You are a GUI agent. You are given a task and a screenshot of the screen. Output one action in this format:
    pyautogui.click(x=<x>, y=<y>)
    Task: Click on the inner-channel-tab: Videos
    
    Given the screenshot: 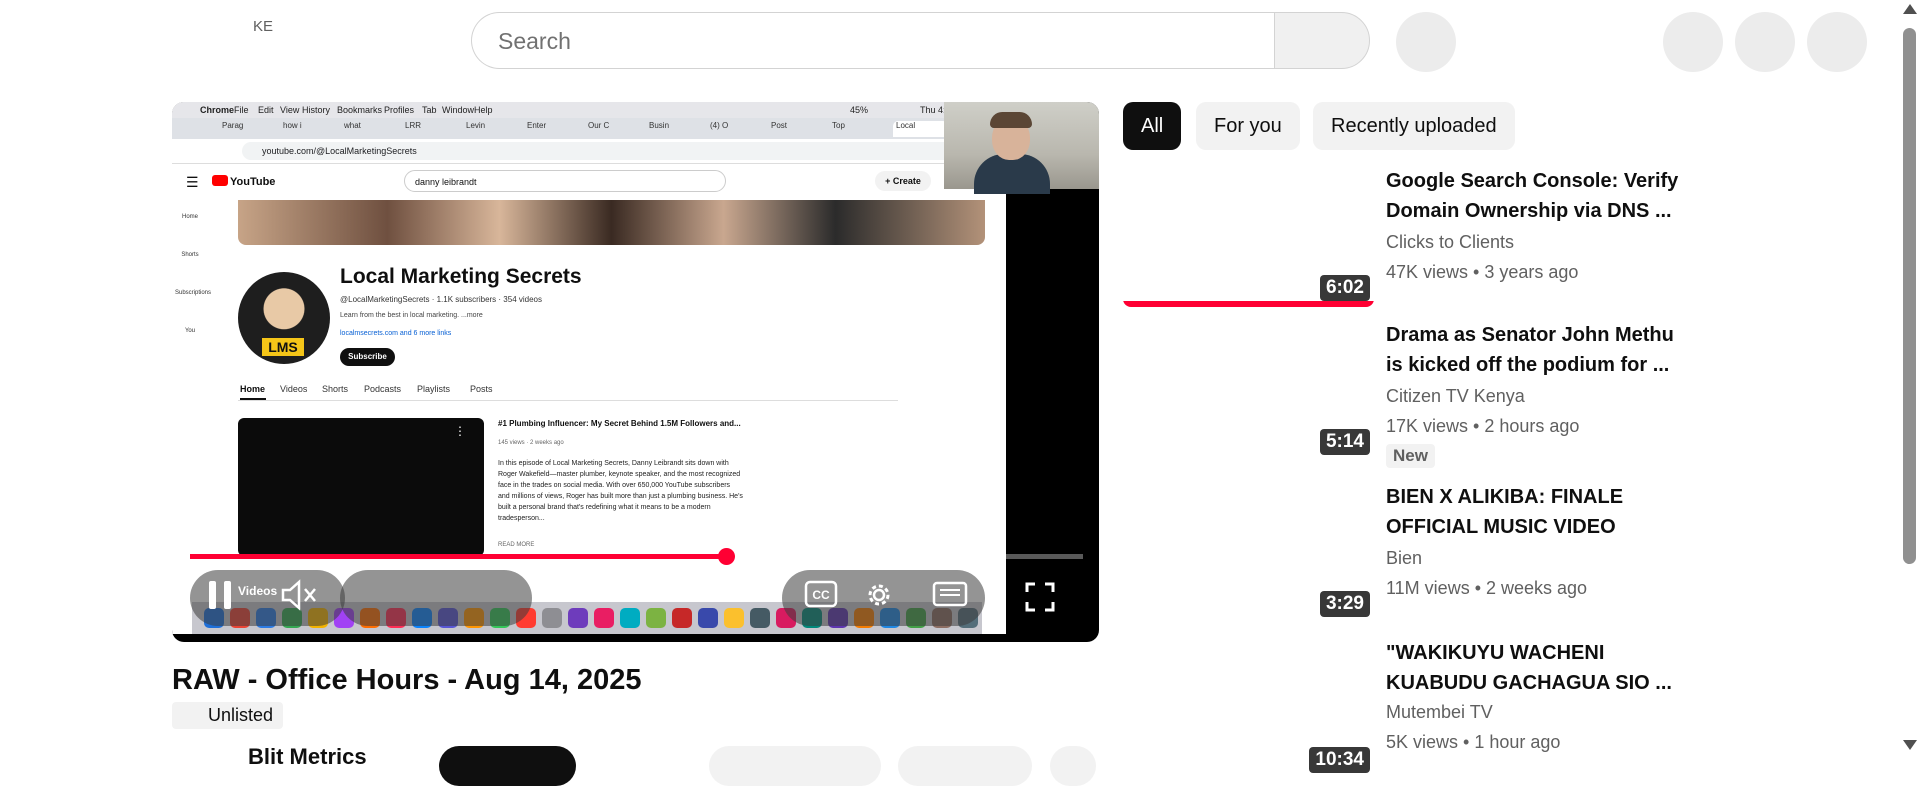 What is the action you would take?
    pyautogui.click(x=294, y=389)
    